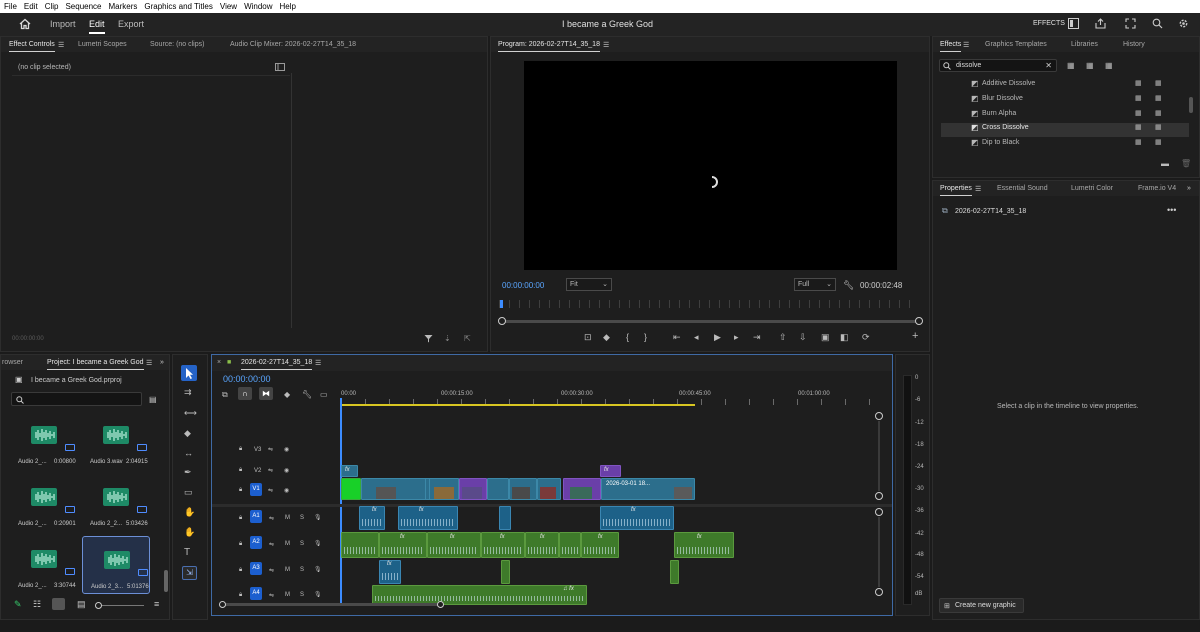  What do you see at coordinates (287, 394) in the screenshot?
I see `add-marker-icon: ◆` at bounding box center [287, 394].